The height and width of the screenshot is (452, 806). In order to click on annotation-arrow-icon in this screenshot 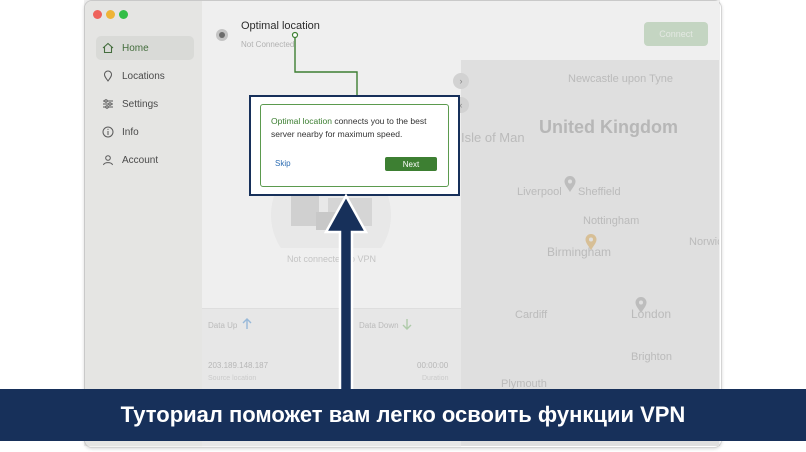, I will do `click(346, 297)`.